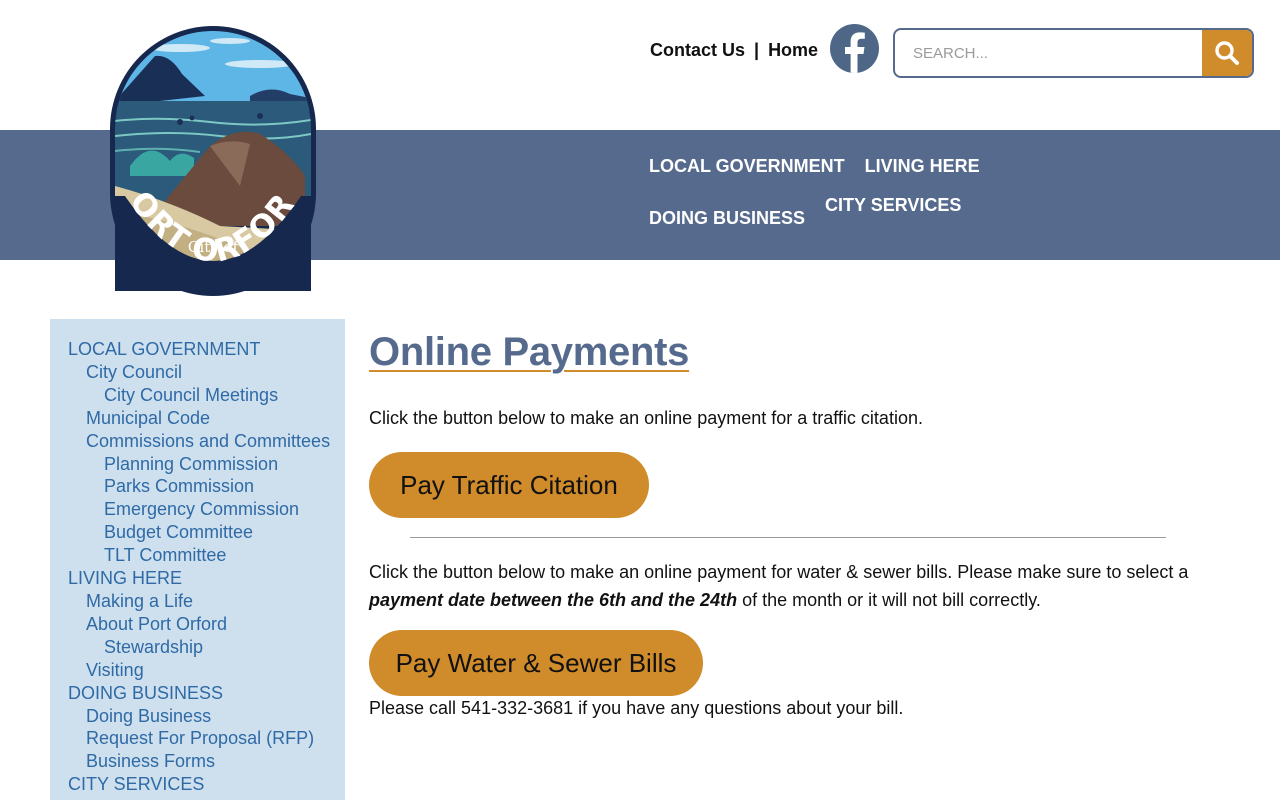 This screenshot has width=1280, height=800. I want to click on pay-water-sewer-label: Pay Water & Sewer Bills, so click(536, 662).